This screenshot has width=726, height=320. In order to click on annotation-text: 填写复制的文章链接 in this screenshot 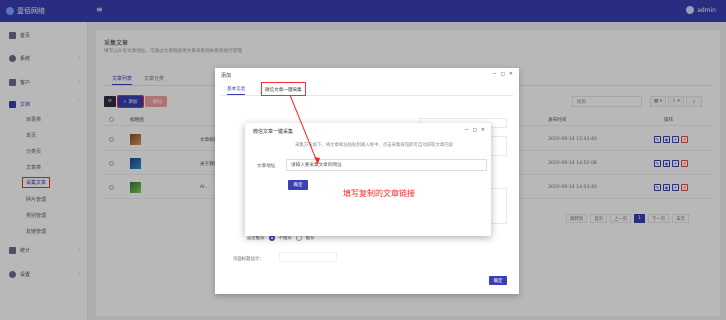, I will do `click(379, 193)`.